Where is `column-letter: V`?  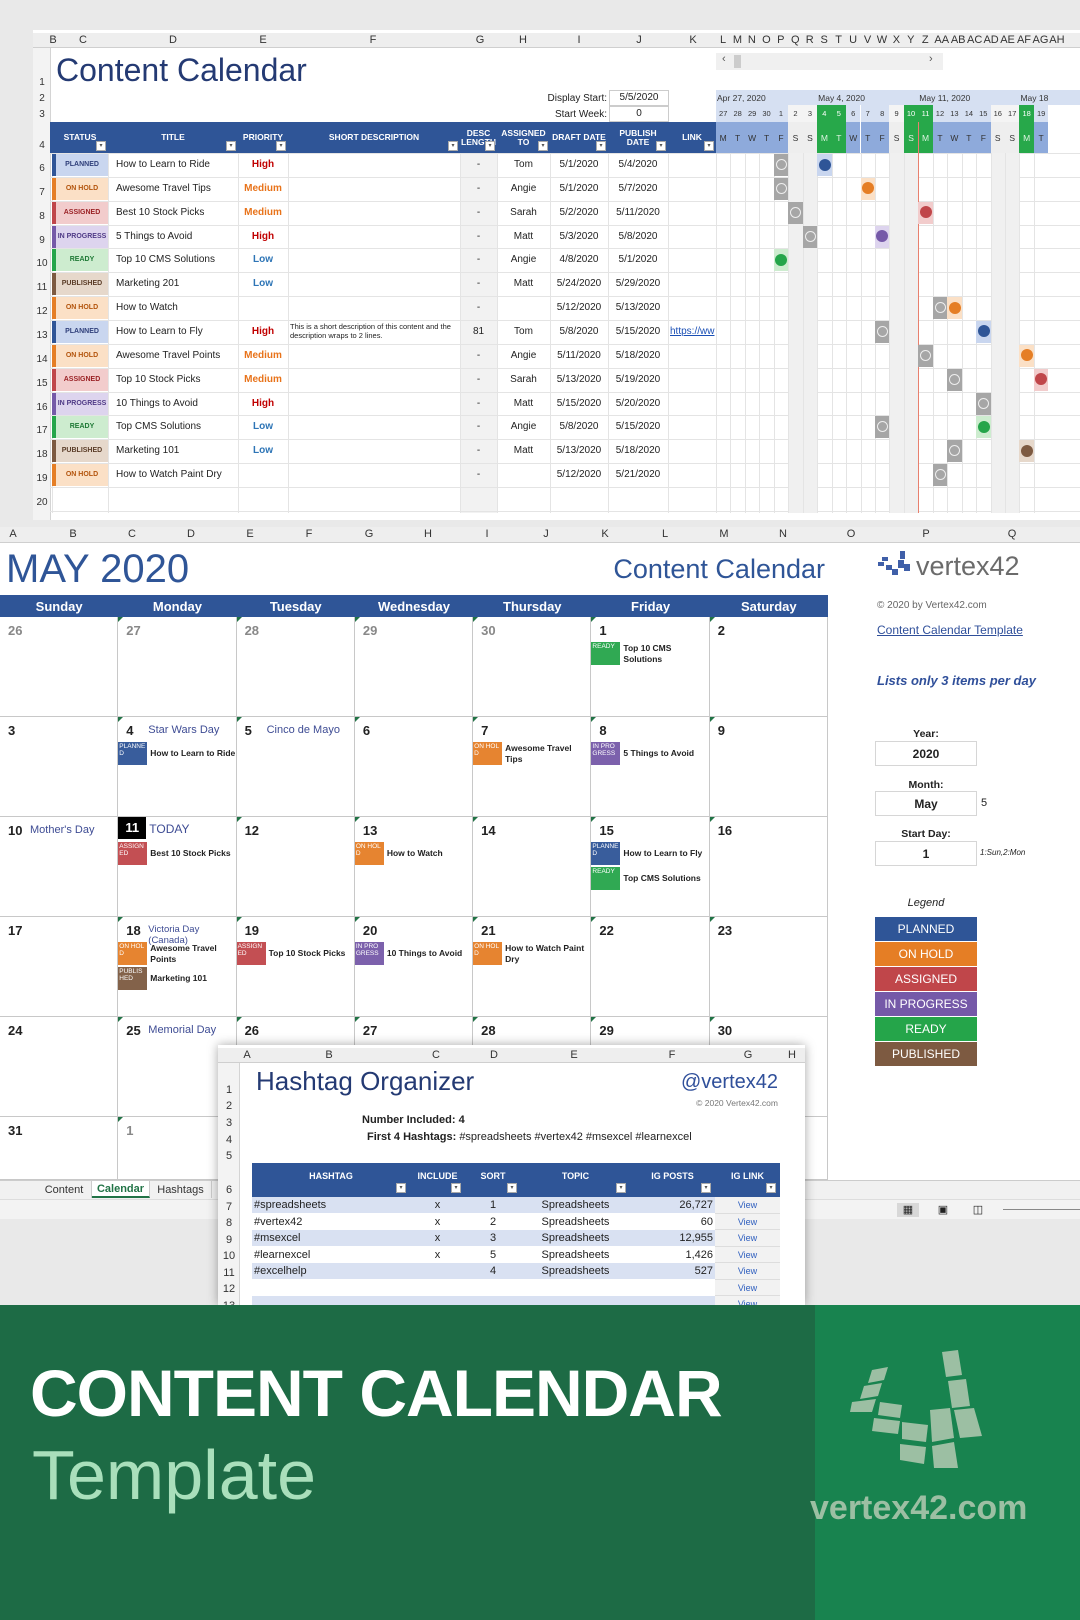
column-letter: V is located at coordinates (867, 40).